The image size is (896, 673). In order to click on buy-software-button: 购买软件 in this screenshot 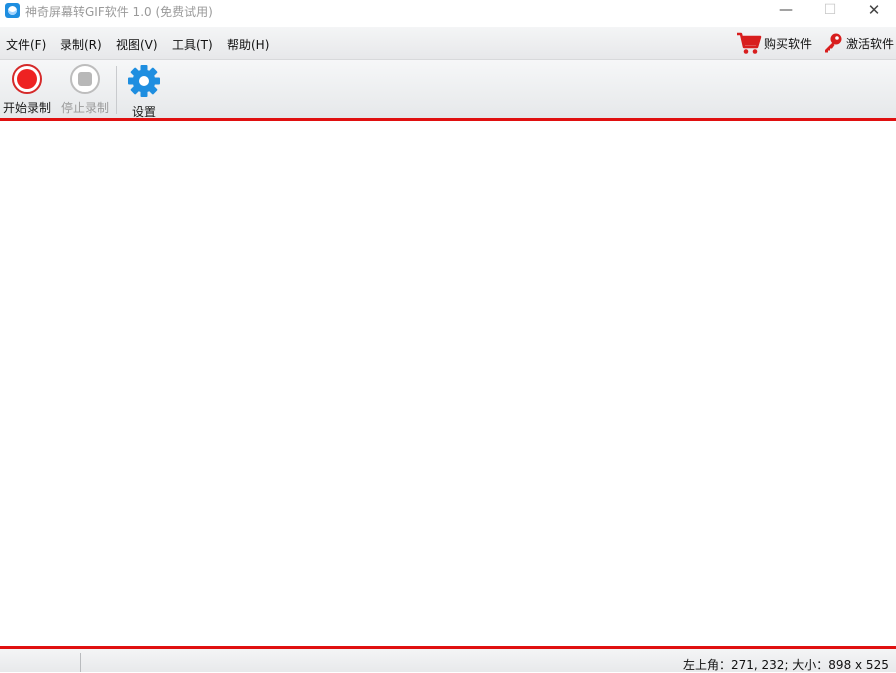, I will do `click(774, 43)`.